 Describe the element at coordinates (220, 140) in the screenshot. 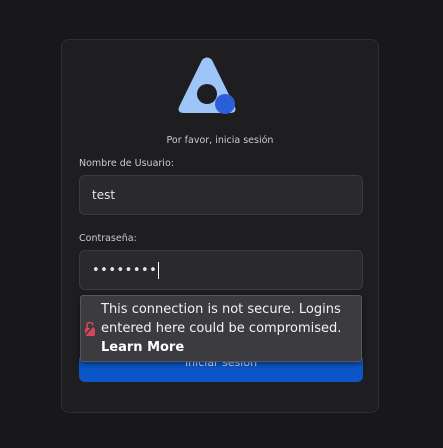

I see `login-subtitle: Por favor, inicia sesión` at that location.